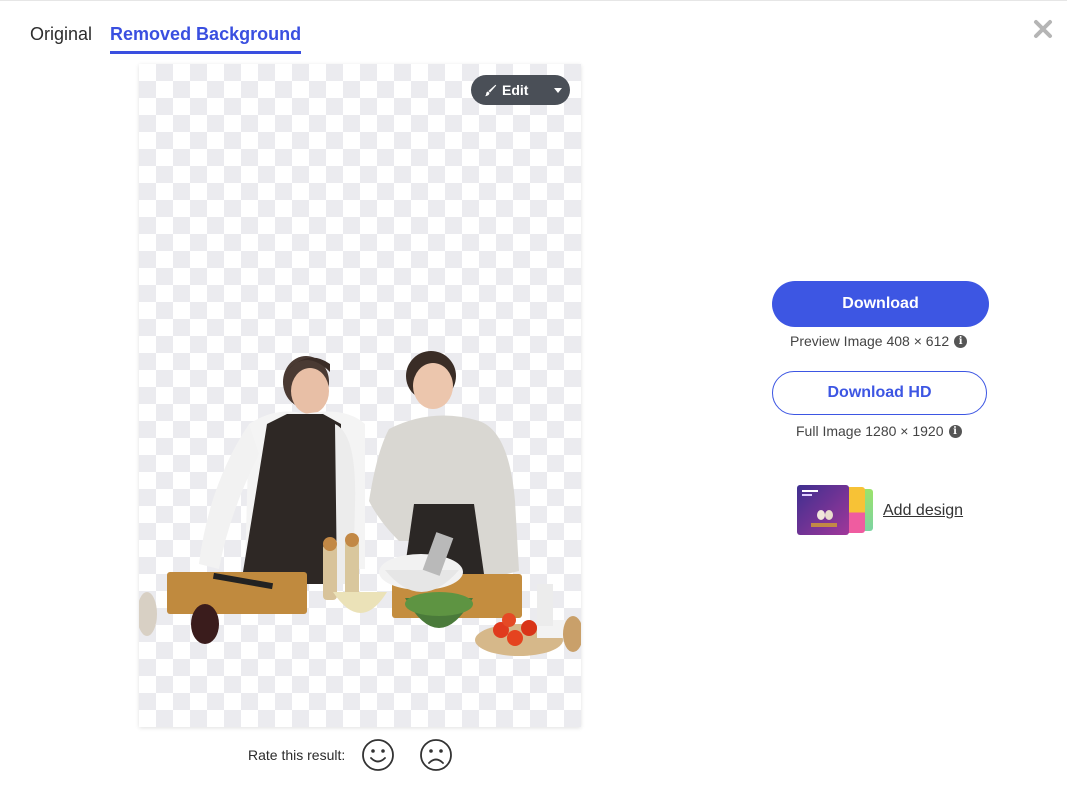 The width and height of the screenshot is (1067, 793). What do you see at coordinates (282, 470) in the screenshot?
I see `person-left` at bounding box center [282, 470].